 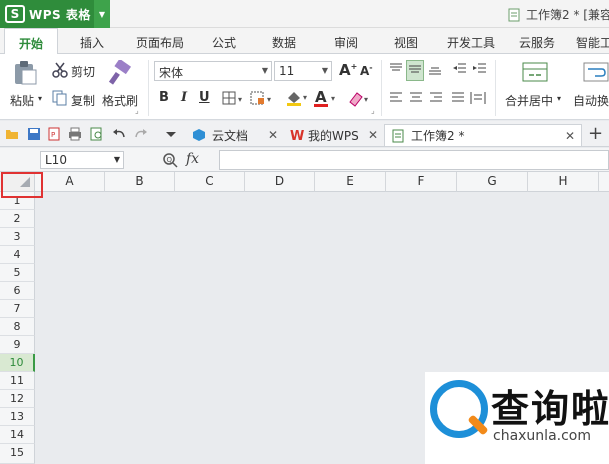 What do you see at coordinates (17, 237) in the screenshot?
I see `row-header: 3` at bounding box center [17, 237].